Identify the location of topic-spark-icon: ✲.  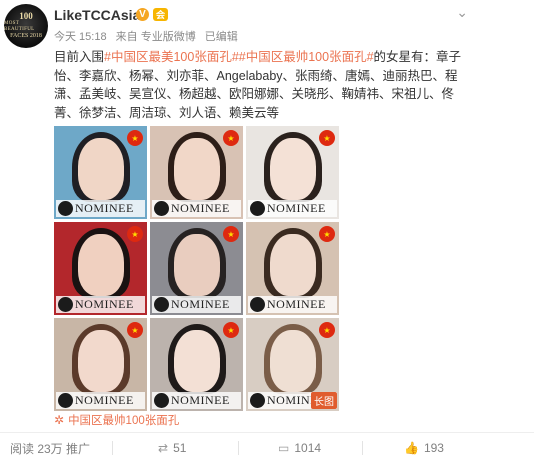
(59, 420).